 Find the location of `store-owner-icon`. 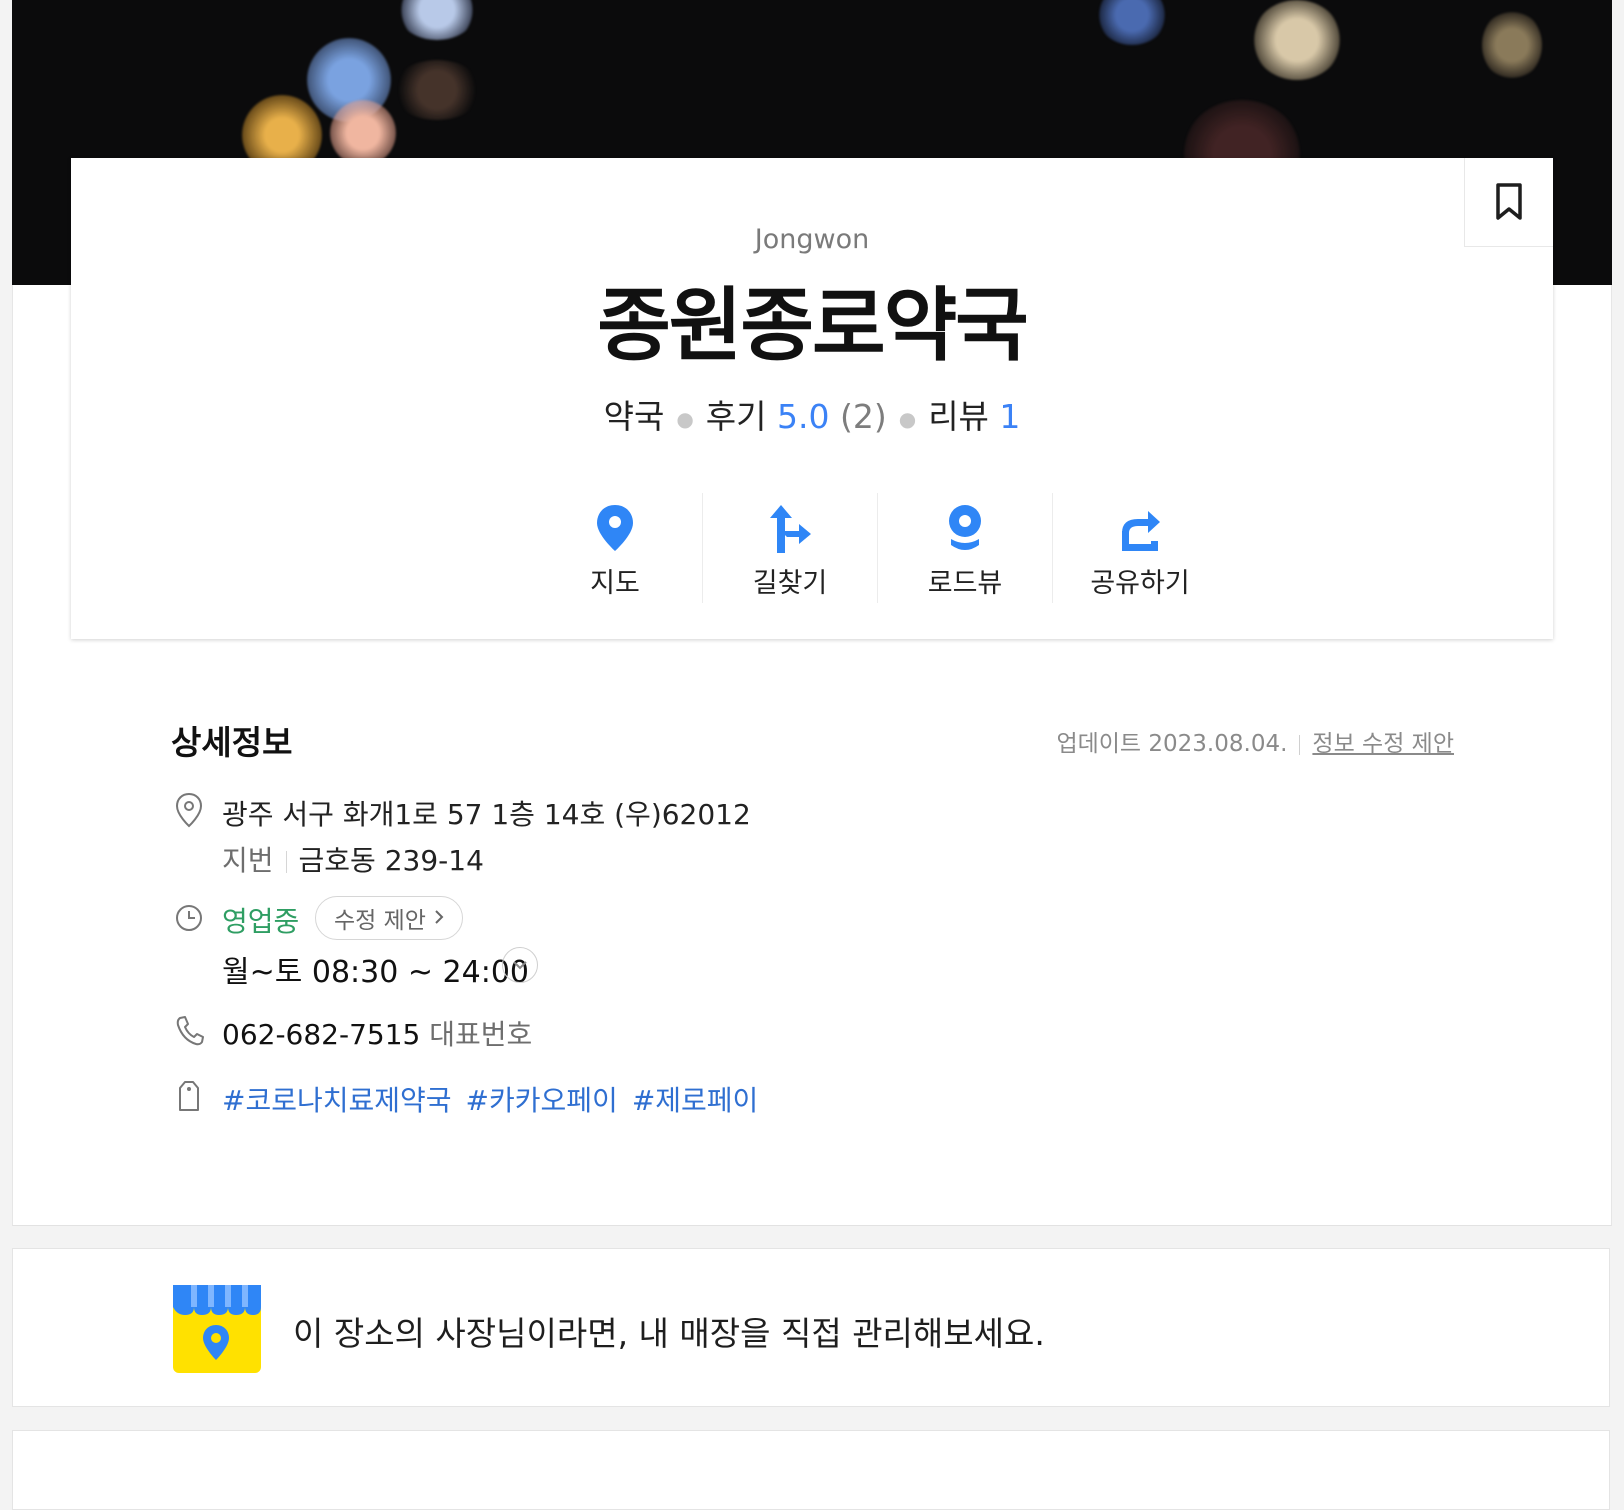

store-owner-icon is located at coordinates (217, 1329).